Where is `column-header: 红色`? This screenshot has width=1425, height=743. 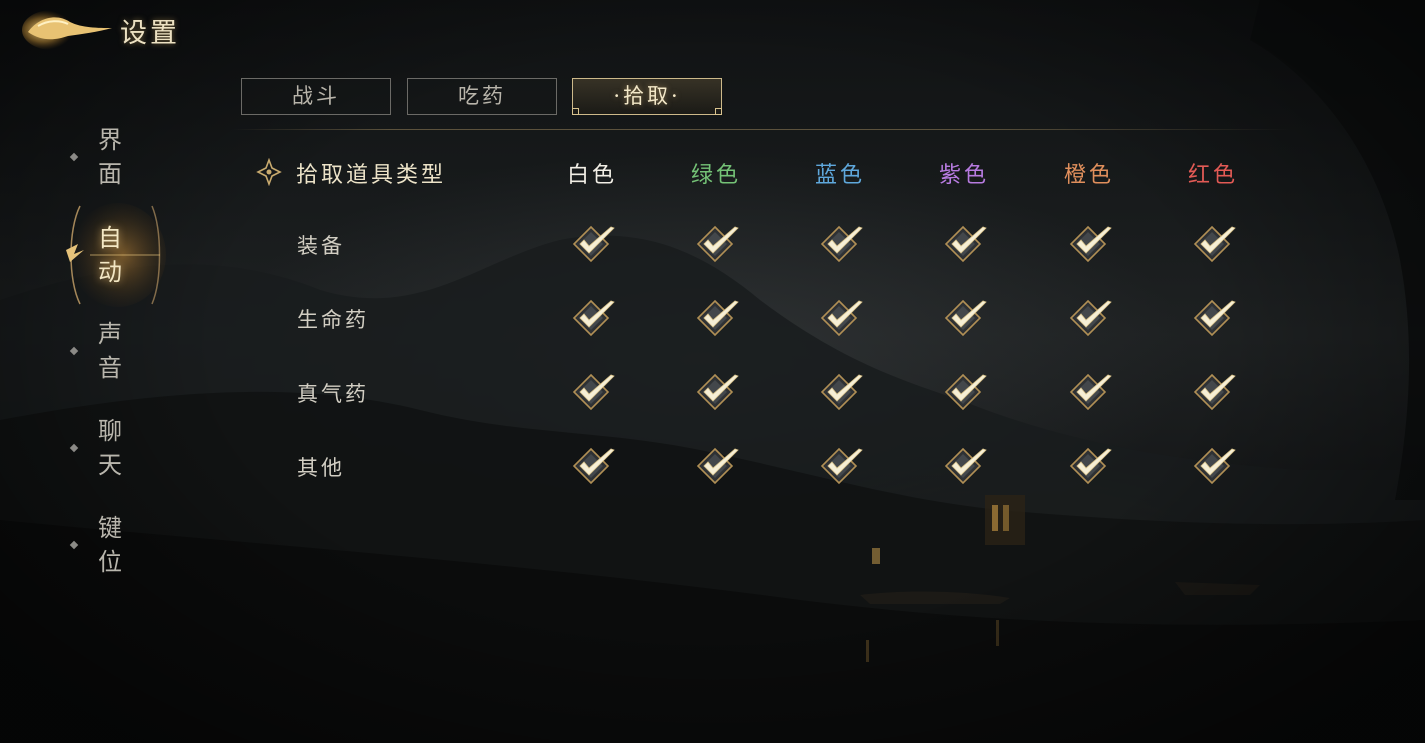 column-header: 红色 is located at coordinates (1212, 175).